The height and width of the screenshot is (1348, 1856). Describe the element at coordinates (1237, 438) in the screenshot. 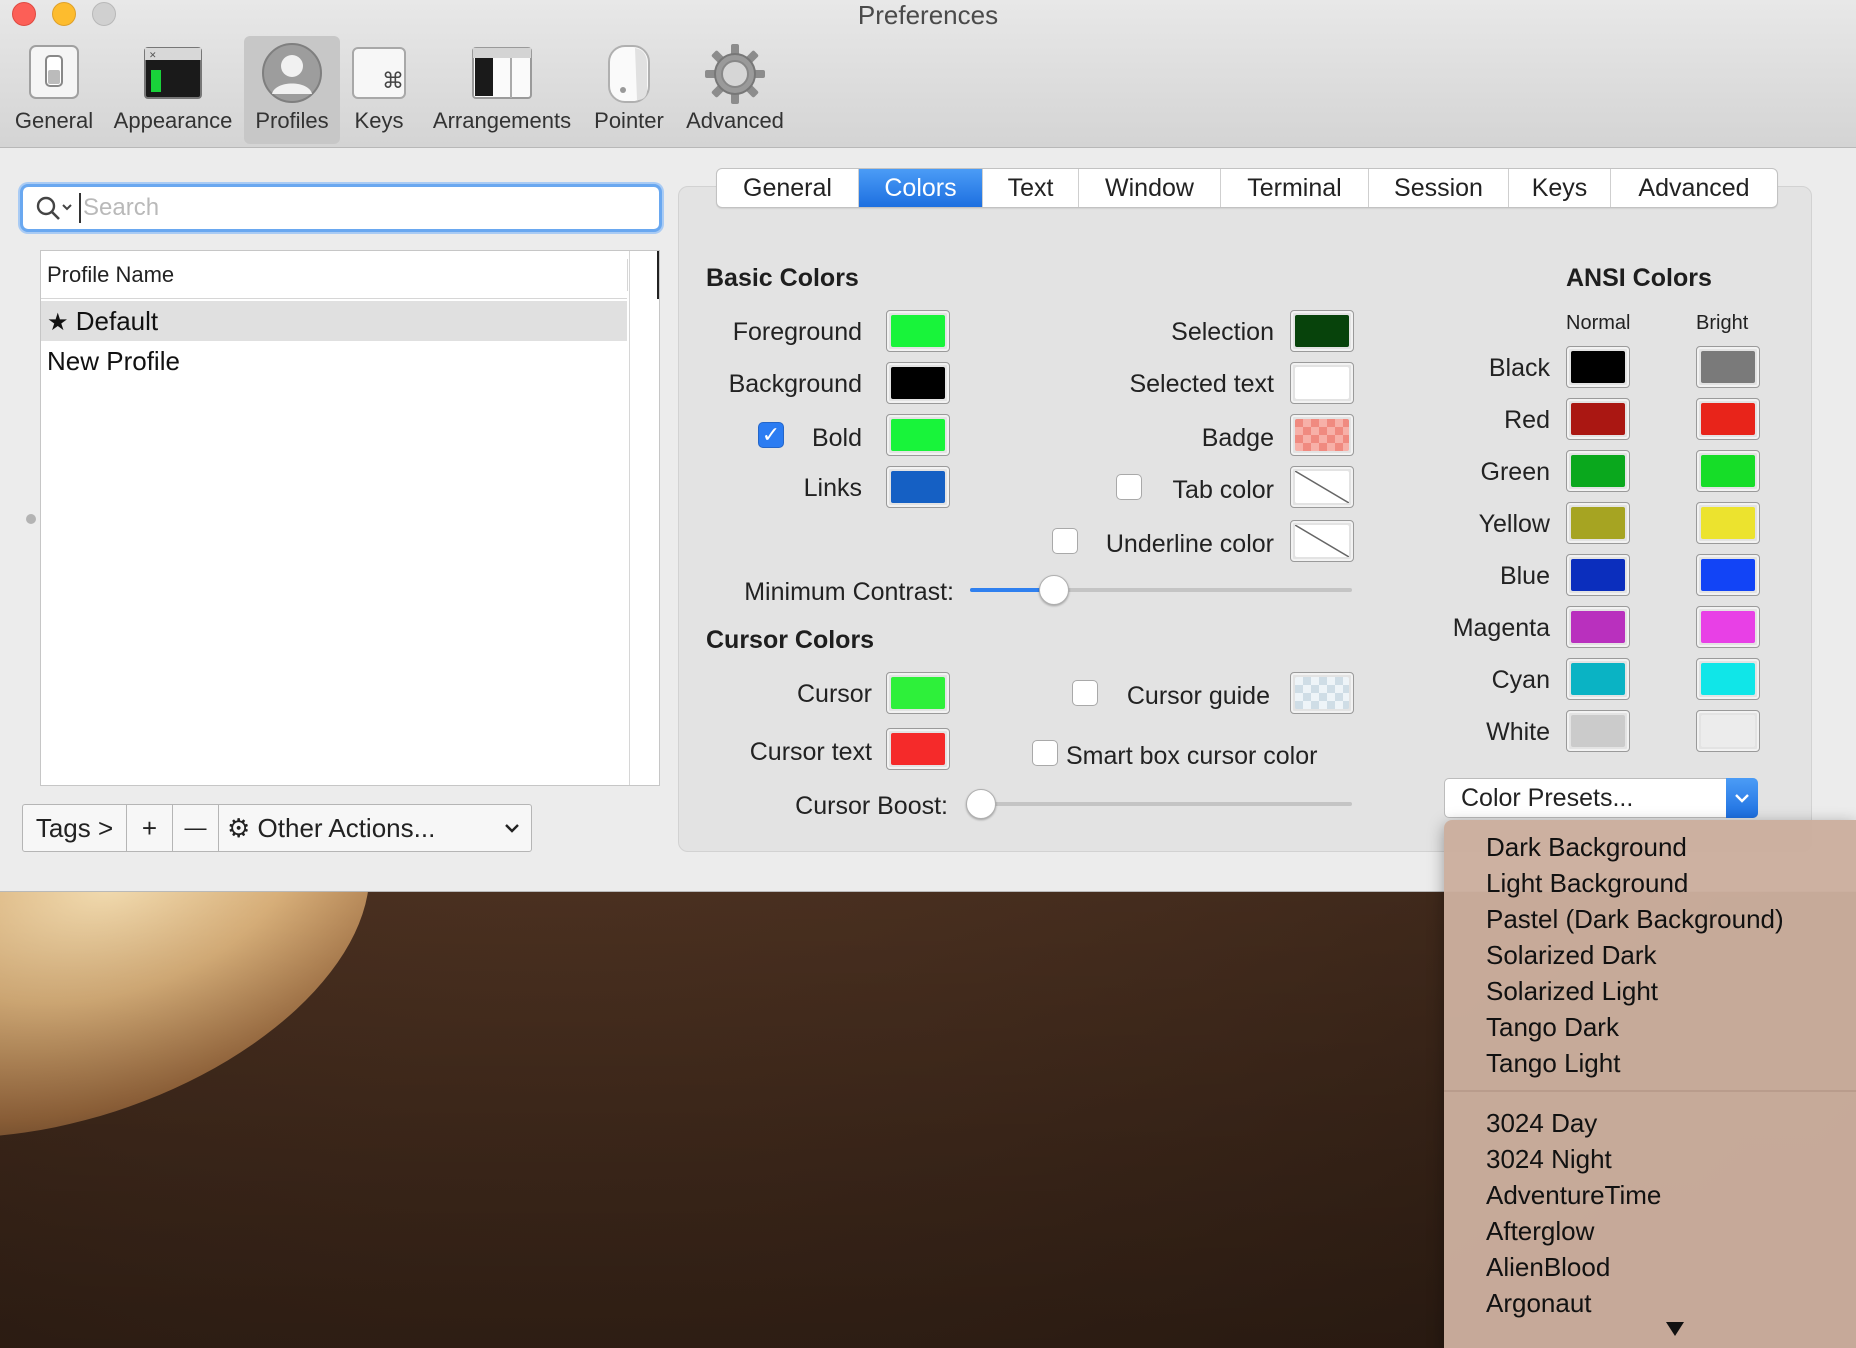

I see `badge-label: Badge` at that location.